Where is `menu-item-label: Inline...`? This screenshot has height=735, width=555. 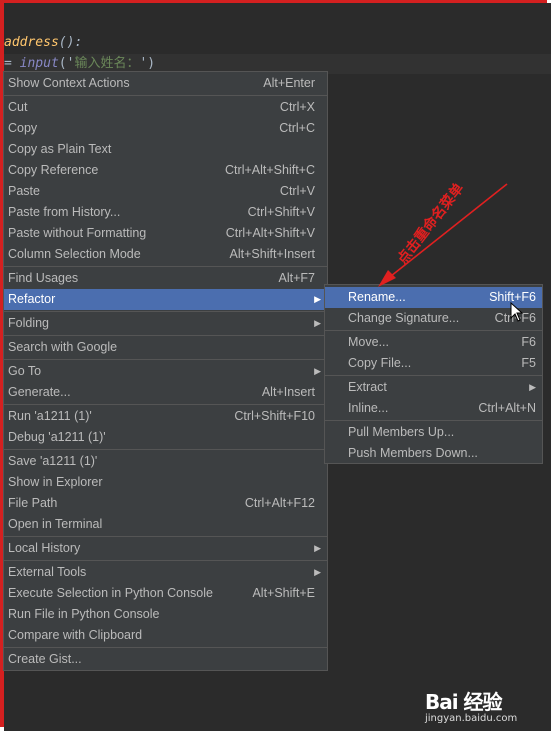 menu-item-label: Inline... is located at coordinates (368, 408).